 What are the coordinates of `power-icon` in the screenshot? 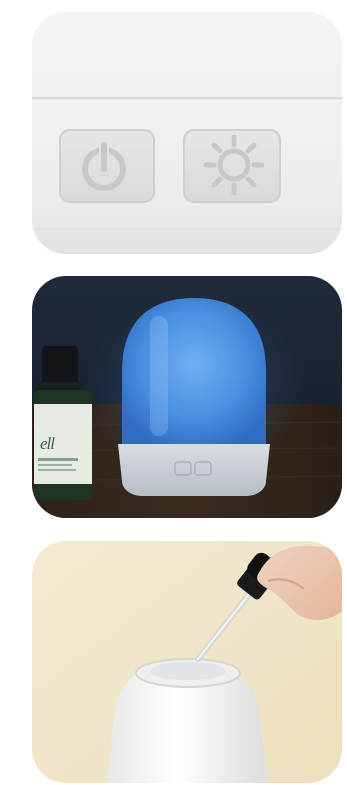 It's located at (107, 166).